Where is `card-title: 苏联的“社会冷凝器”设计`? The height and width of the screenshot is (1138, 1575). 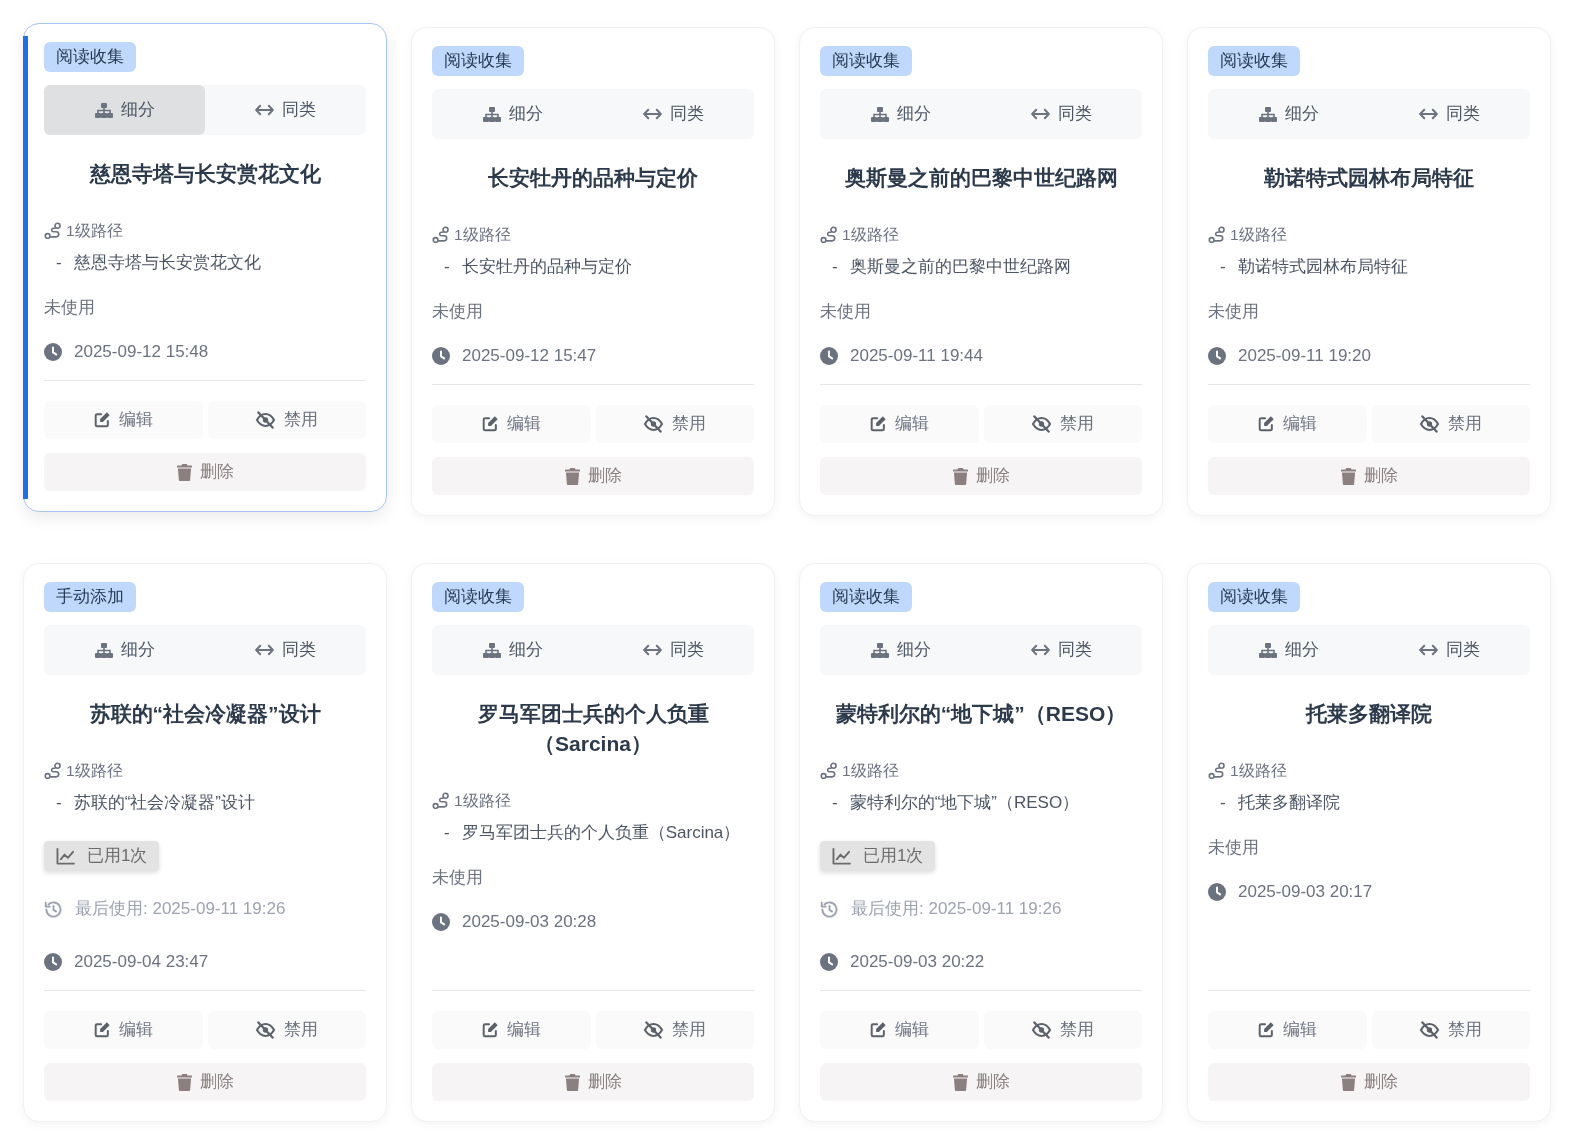 card-title: 苏联的“社会冷凝器”设计 is located at coordinates (205, 714).